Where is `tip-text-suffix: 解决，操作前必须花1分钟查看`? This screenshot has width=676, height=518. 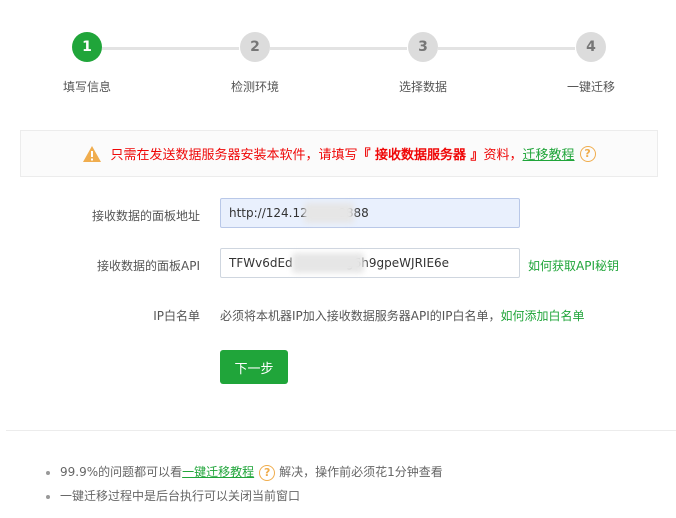
tip-text-suffix: 解决，操作前必须花1分钟查看 is located at coordinates (361, 472).